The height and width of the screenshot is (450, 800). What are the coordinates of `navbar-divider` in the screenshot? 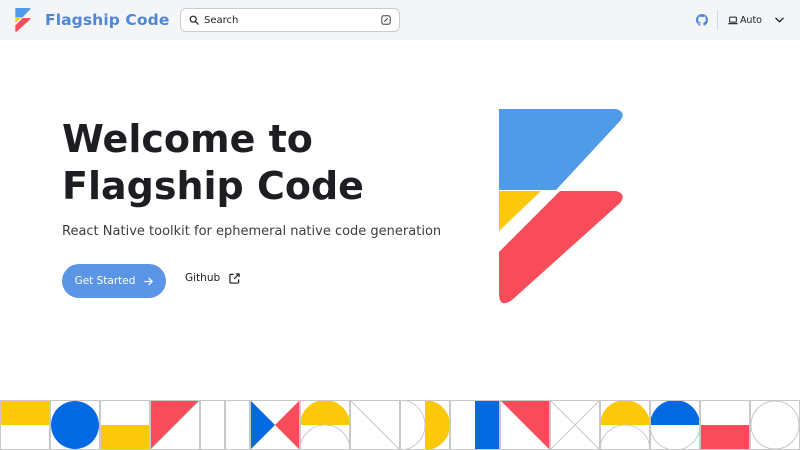 It's located at (717, 20).